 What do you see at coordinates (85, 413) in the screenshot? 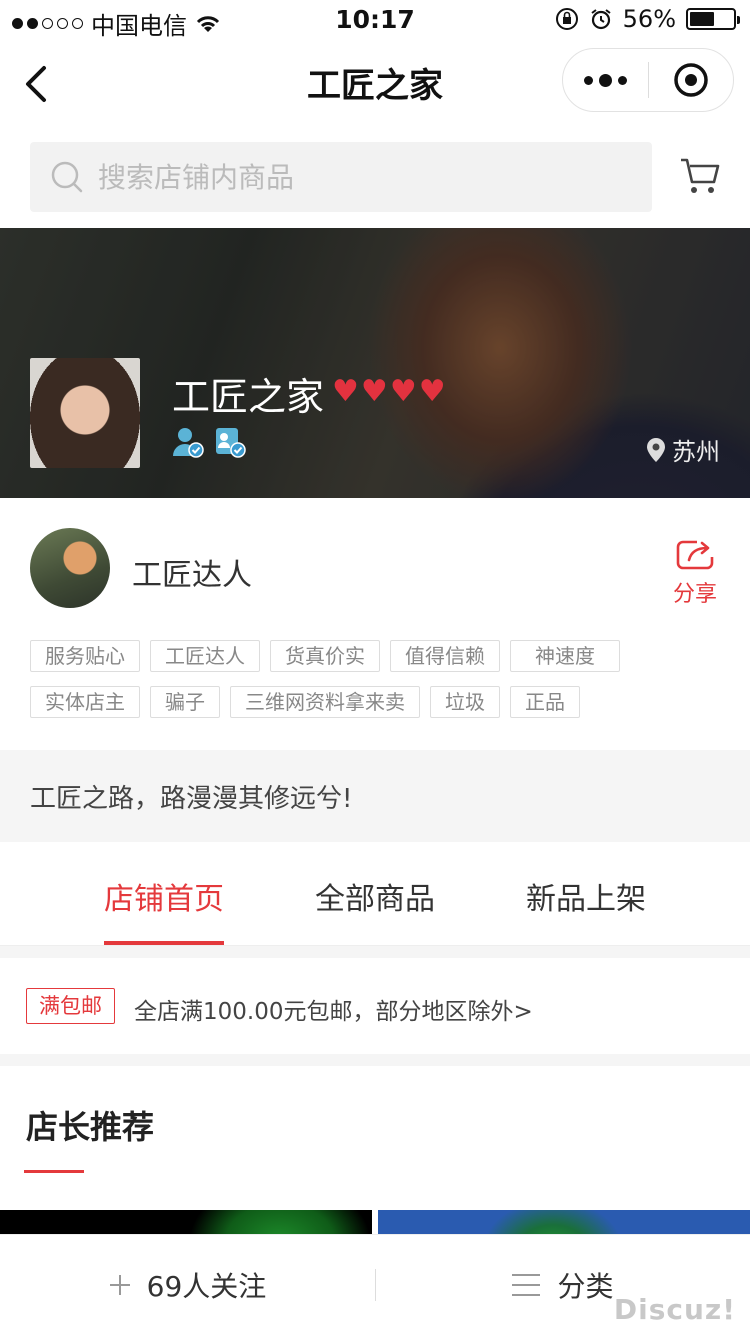
I see `shop-logo` at bounding box center [85, 413].